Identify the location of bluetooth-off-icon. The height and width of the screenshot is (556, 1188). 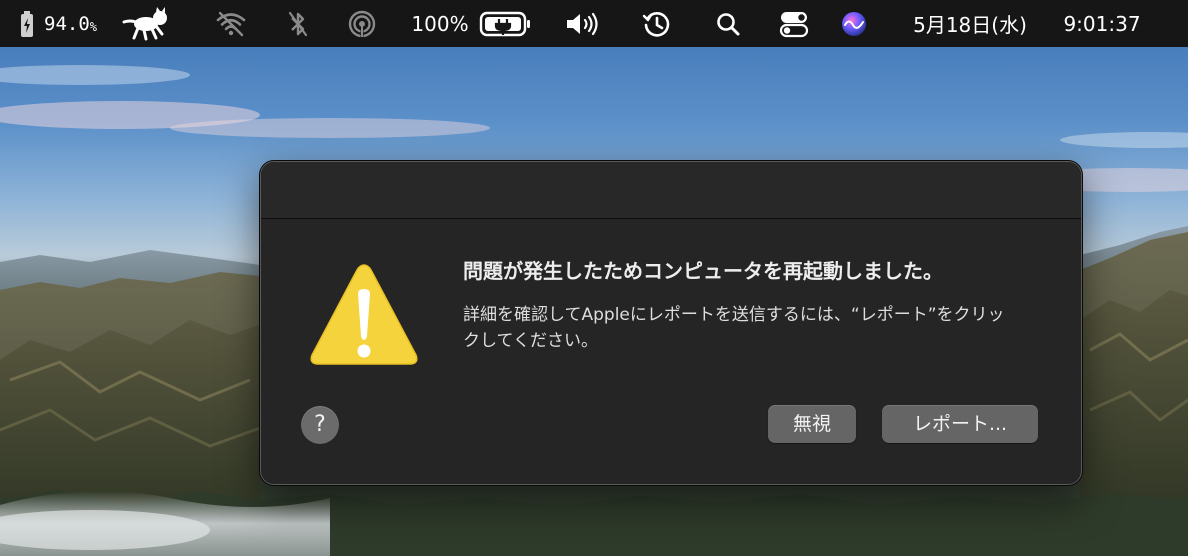
(298, 23).